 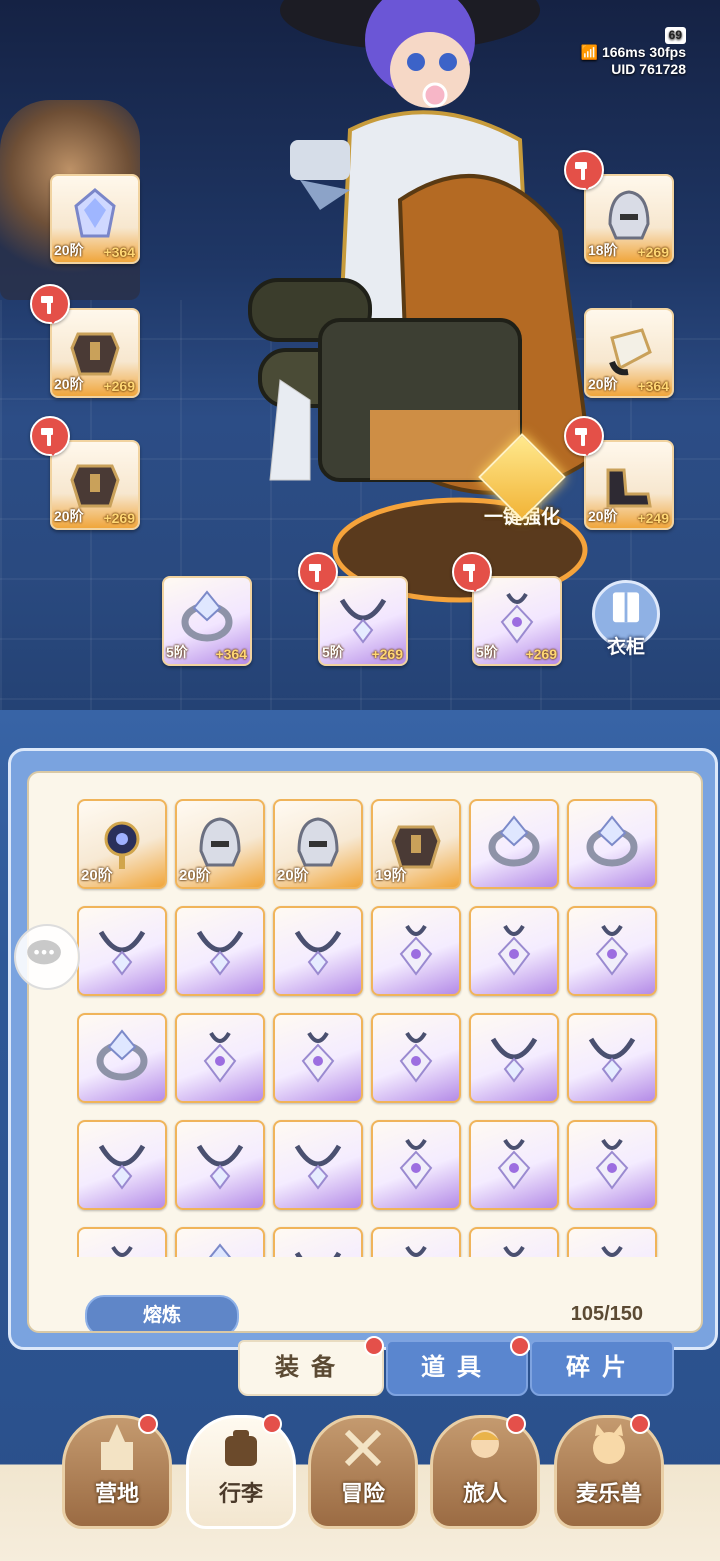 I want to click on tab-items-badge, so click(x=520, y=1346).